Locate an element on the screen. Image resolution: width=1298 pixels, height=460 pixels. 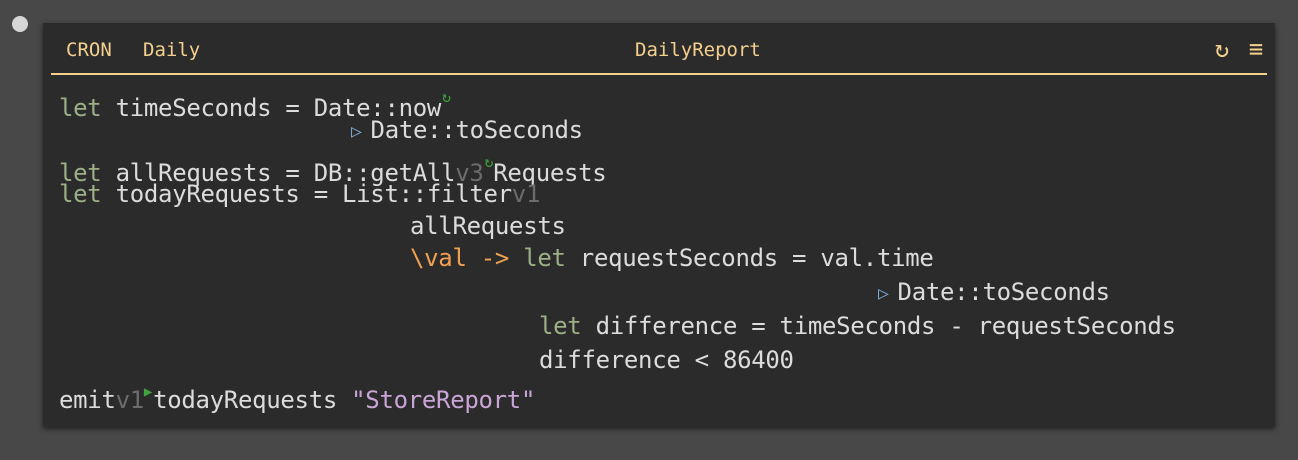
code-line: allRequests is located at coordinates (488, 226).